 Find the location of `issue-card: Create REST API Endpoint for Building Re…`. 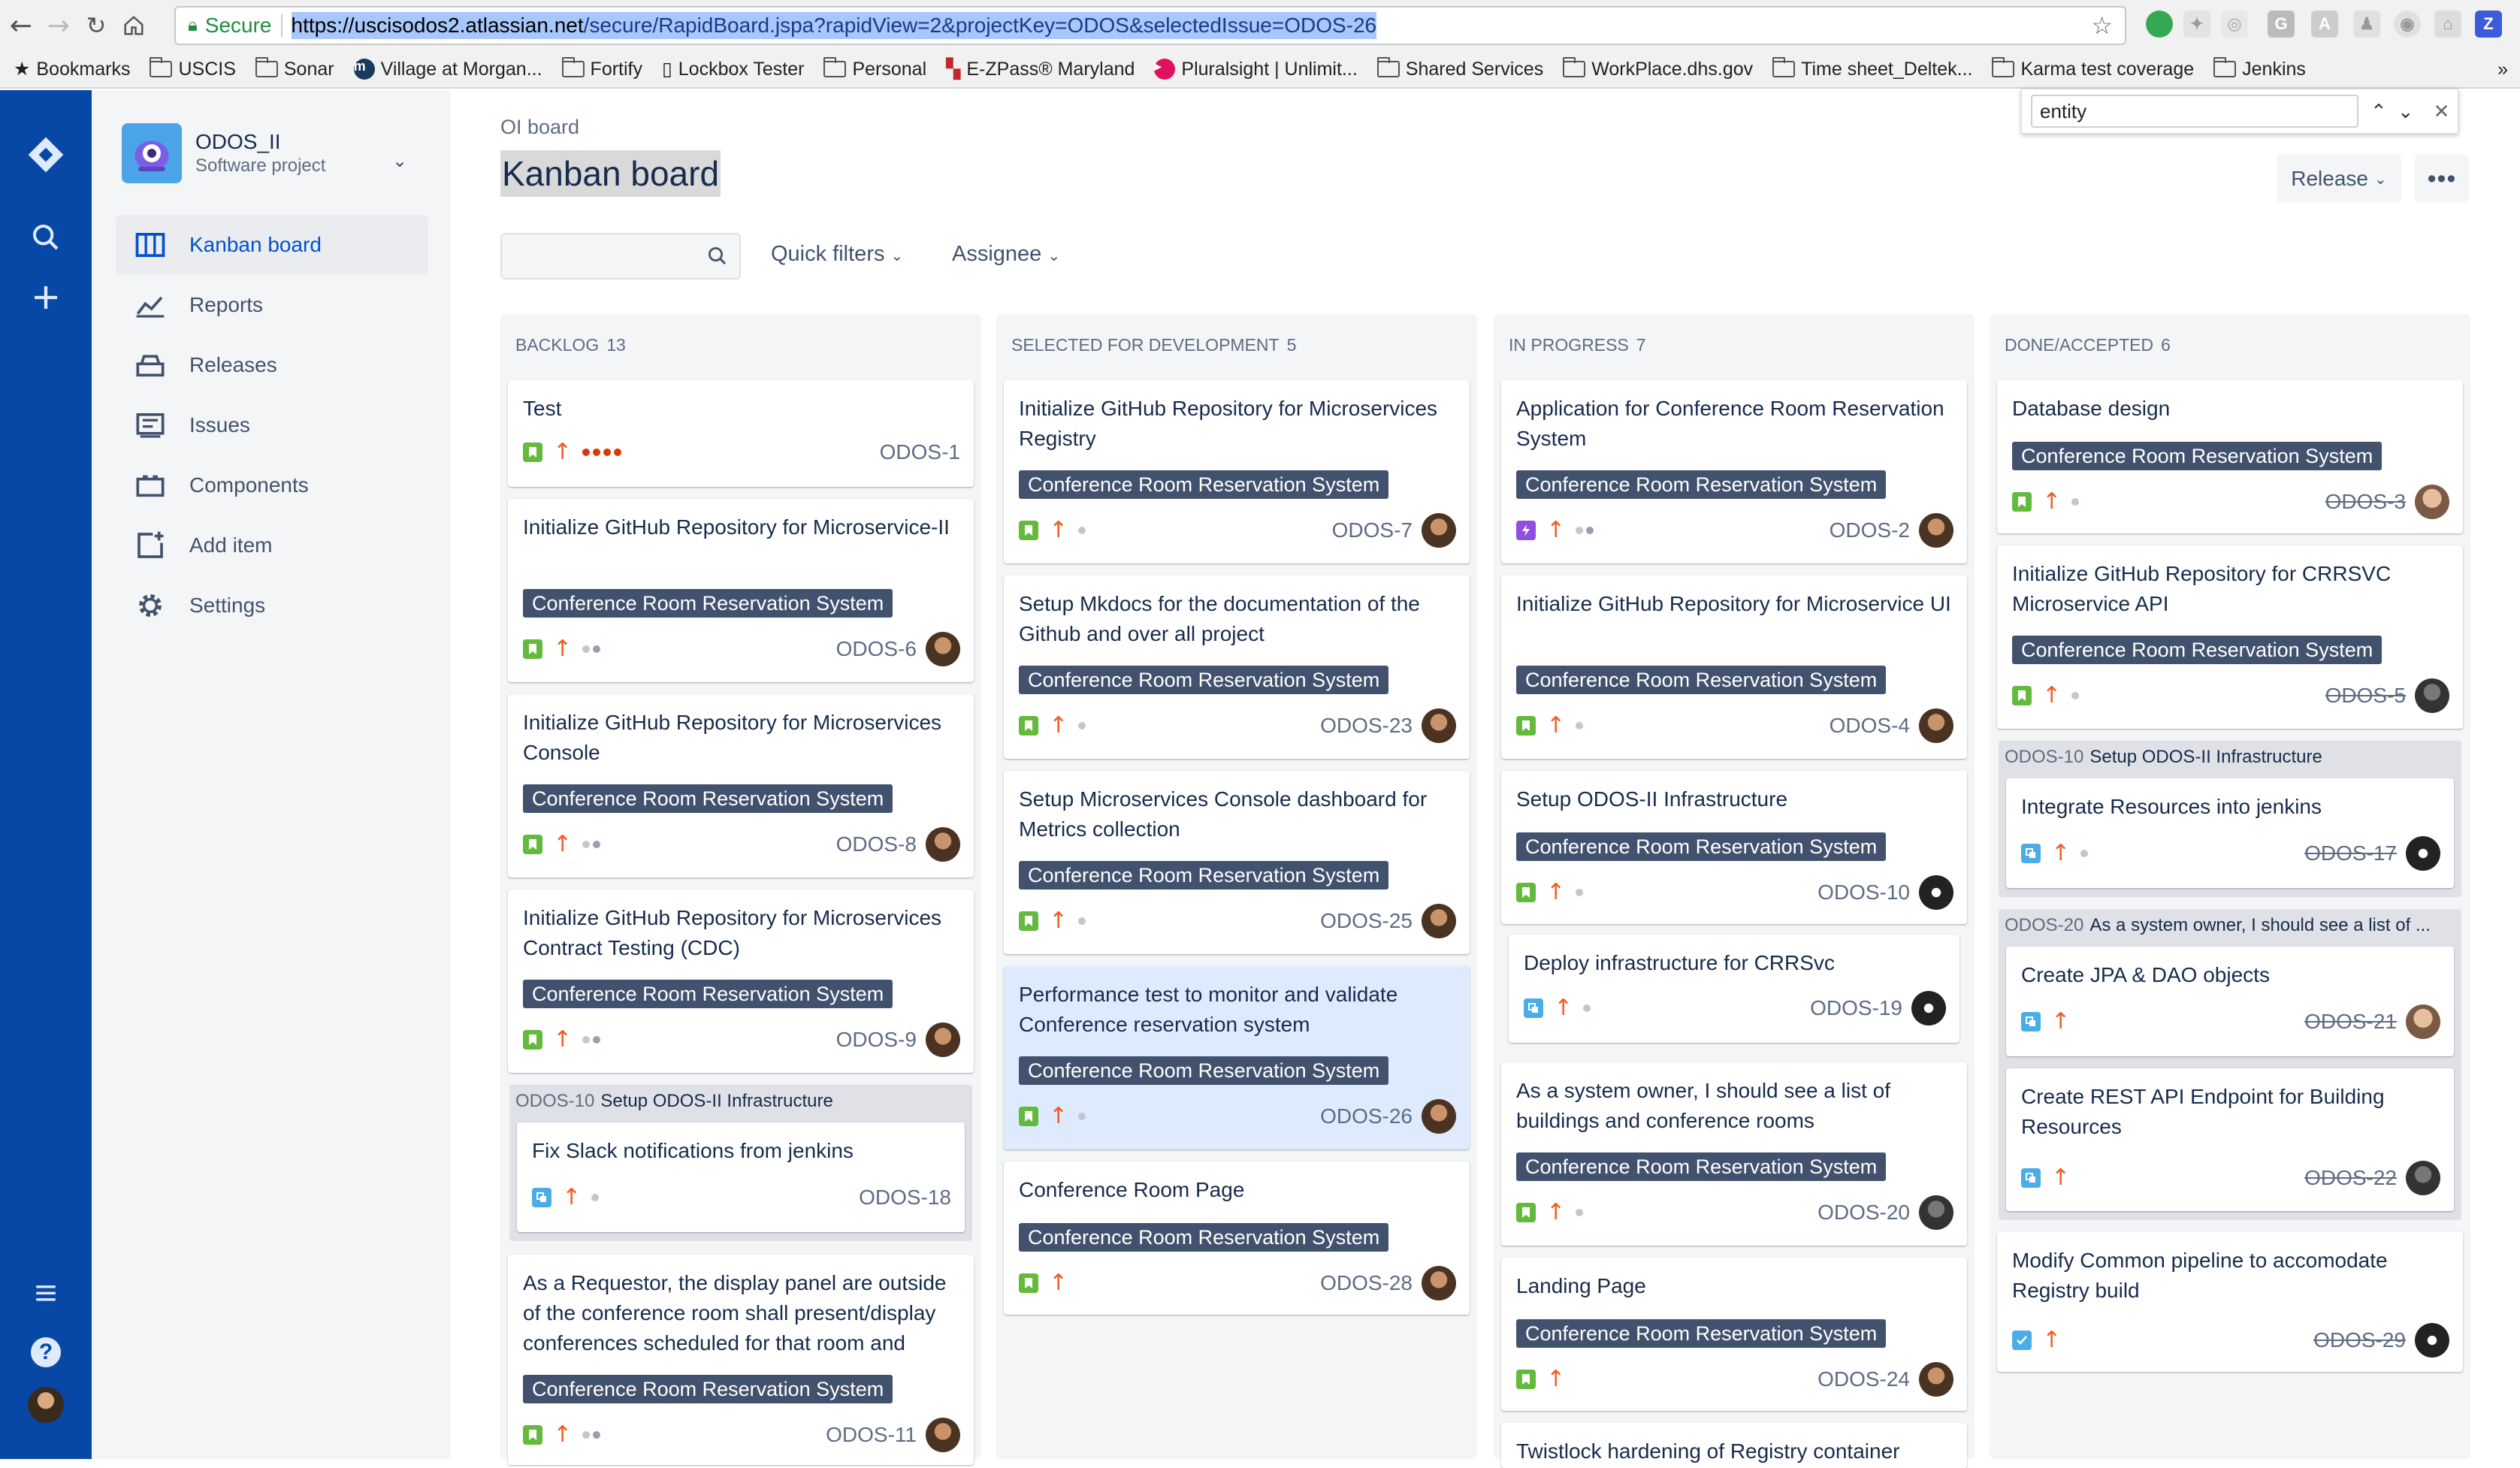

issue-card: Create REST API Endpoint for Building Re… is located at coordinates (2230, 1139).